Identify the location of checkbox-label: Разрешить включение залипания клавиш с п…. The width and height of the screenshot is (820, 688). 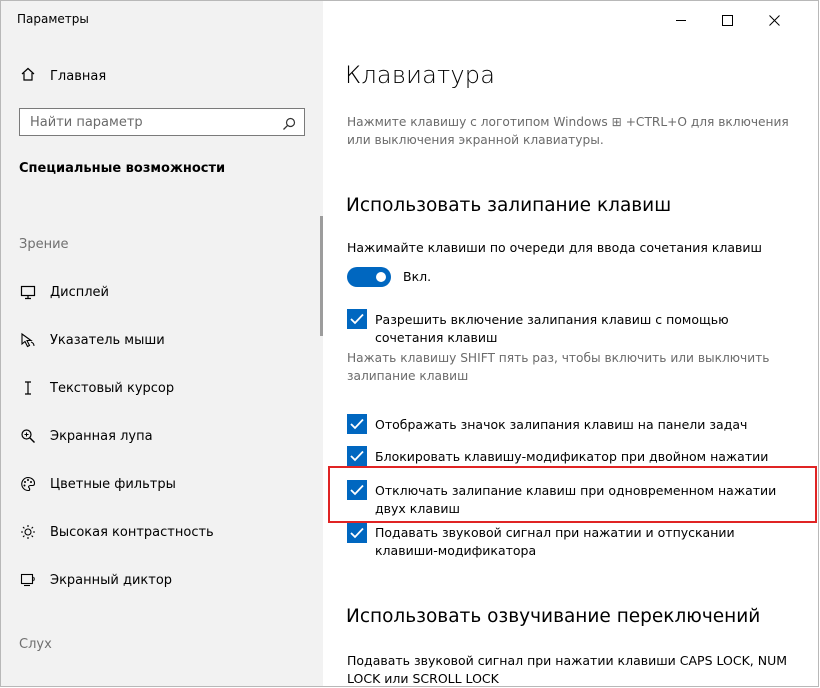
(552, 328).